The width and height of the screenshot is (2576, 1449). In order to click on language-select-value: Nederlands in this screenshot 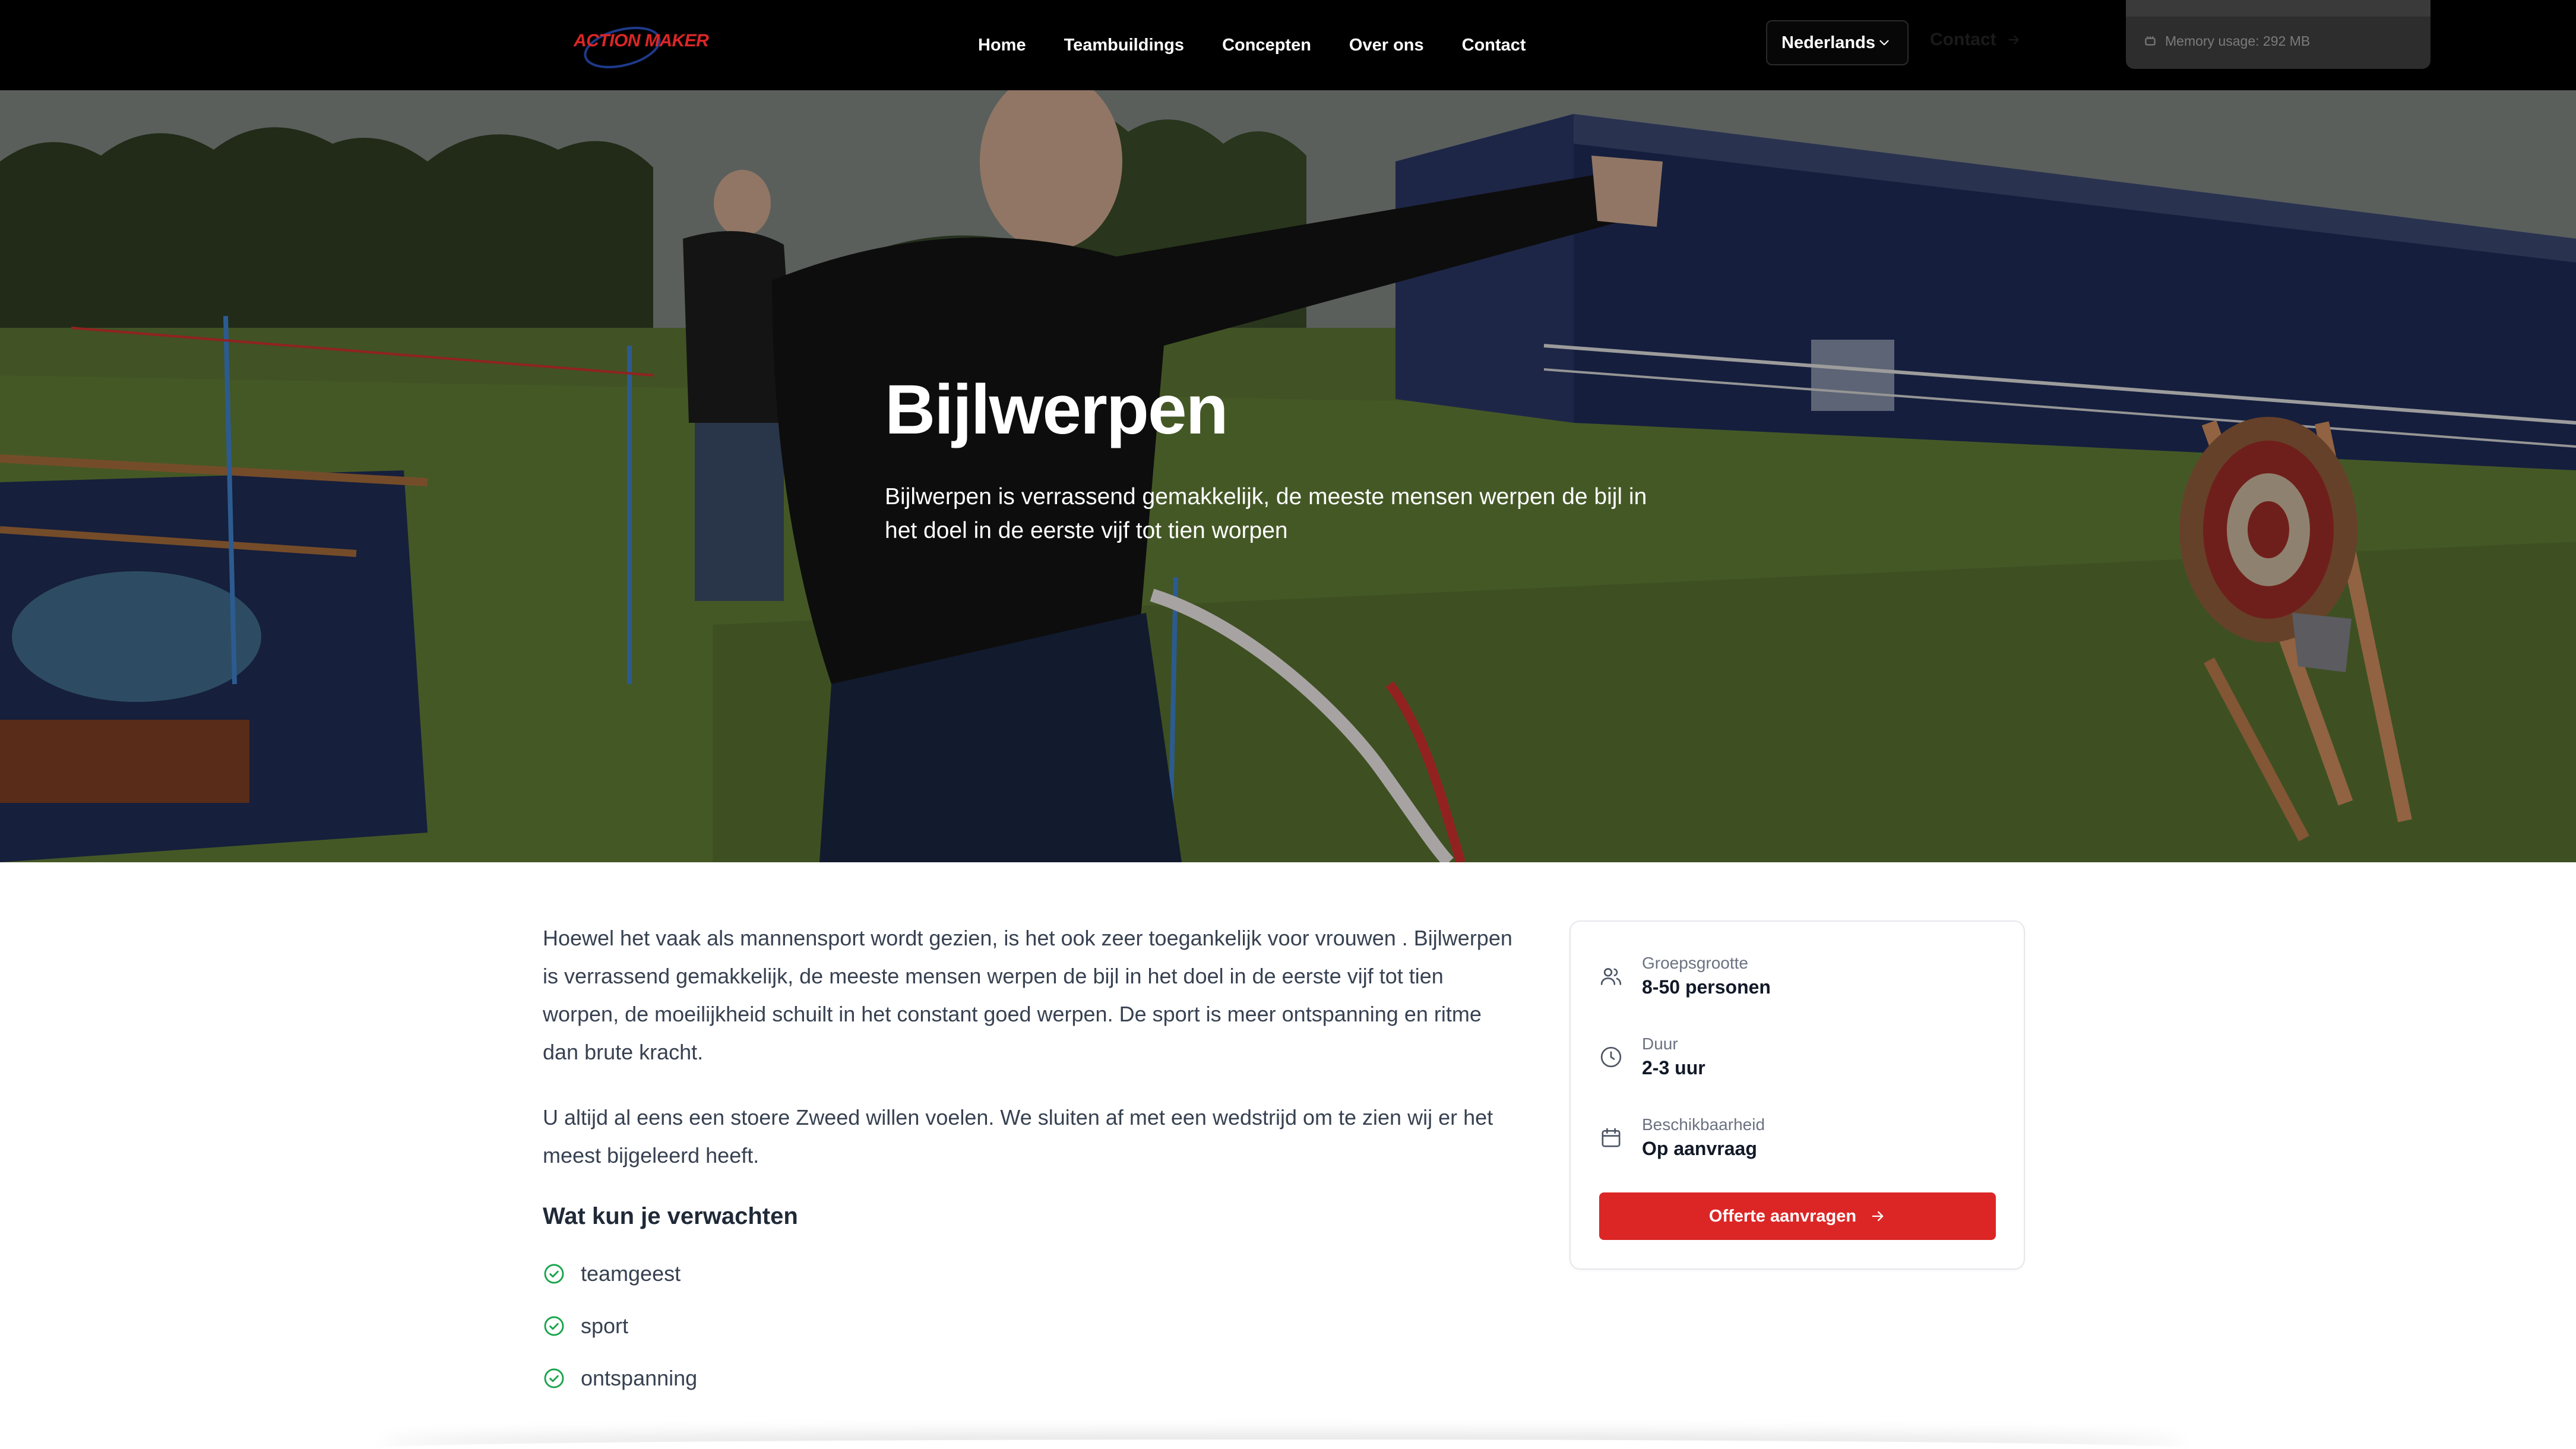, I will do `click(1828, 42)`.